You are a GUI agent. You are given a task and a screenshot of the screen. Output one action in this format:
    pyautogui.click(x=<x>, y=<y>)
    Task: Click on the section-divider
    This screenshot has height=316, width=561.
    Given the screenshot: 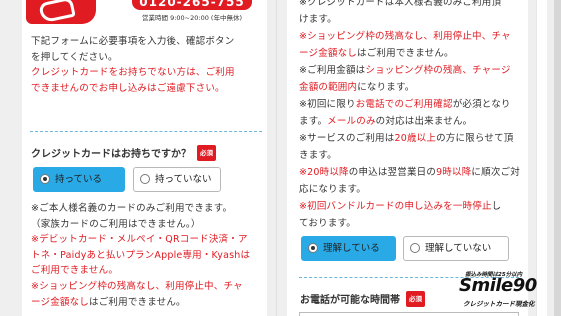 What is the action you would take?
    pyautogui.click(x=146, y=131)
    